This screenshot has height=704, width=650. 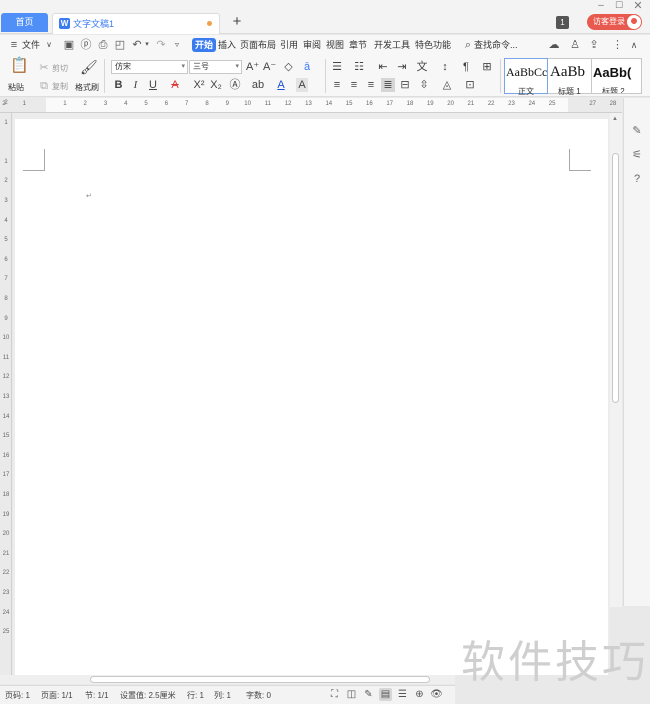 What do you see at coordinates (31, 45) in the screenshot?
I see `menu-file: 文件` at bounding box center [31, 45].